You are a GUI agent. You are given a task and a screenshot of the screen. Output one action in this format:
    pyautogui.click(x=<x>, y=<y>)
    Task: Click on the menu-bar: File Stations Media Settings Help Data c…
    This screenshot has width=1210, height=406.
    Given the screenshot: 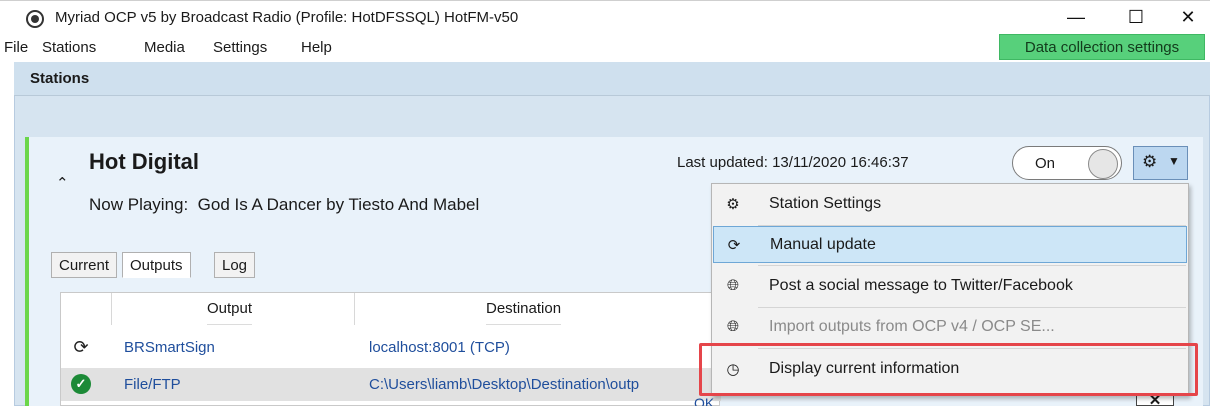 What is the action you would take?
    pyautogui.click(x=605, y=47)
    